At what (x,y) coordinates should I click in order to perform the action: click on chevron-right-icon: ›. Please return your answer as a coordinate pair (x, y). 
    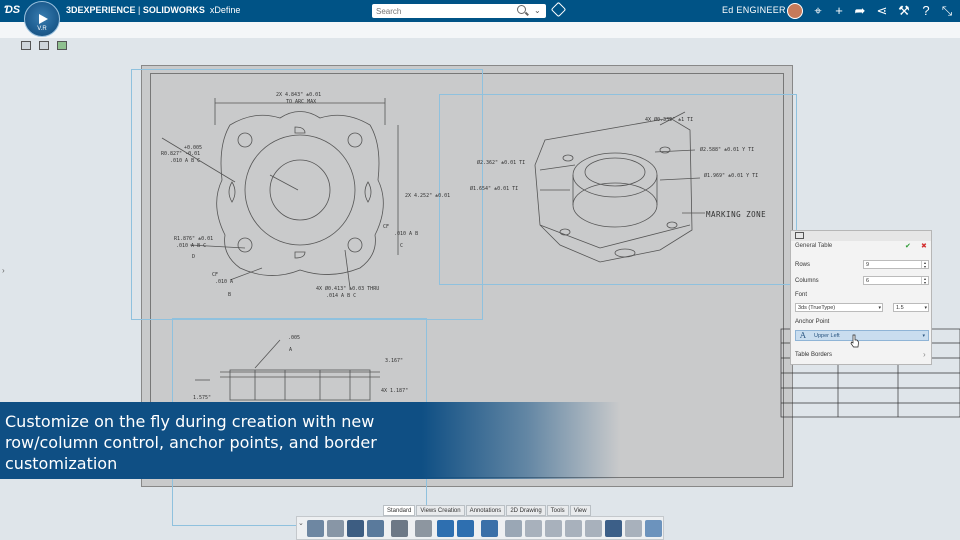
    Looking at the image, I should click on (924, 354).